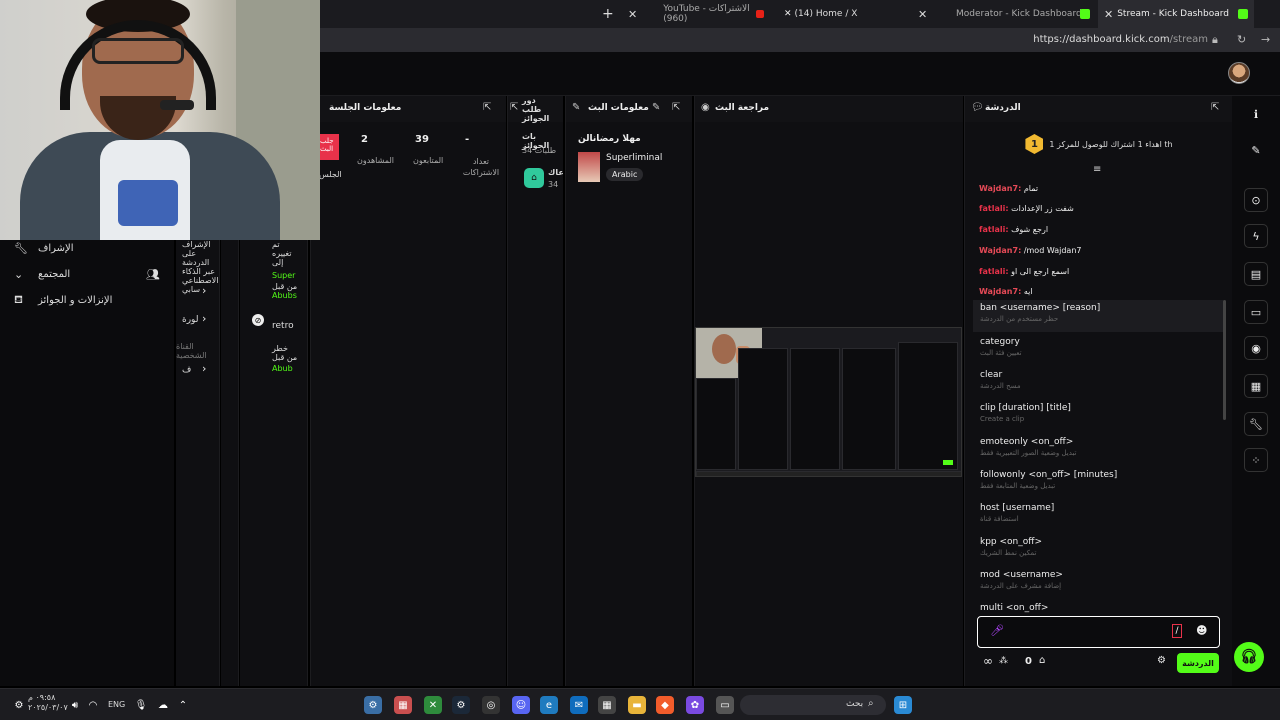 The width and height of the screenshot is (1280, 720). I want to click on ban-icon: ⊘, so click(258, 320).